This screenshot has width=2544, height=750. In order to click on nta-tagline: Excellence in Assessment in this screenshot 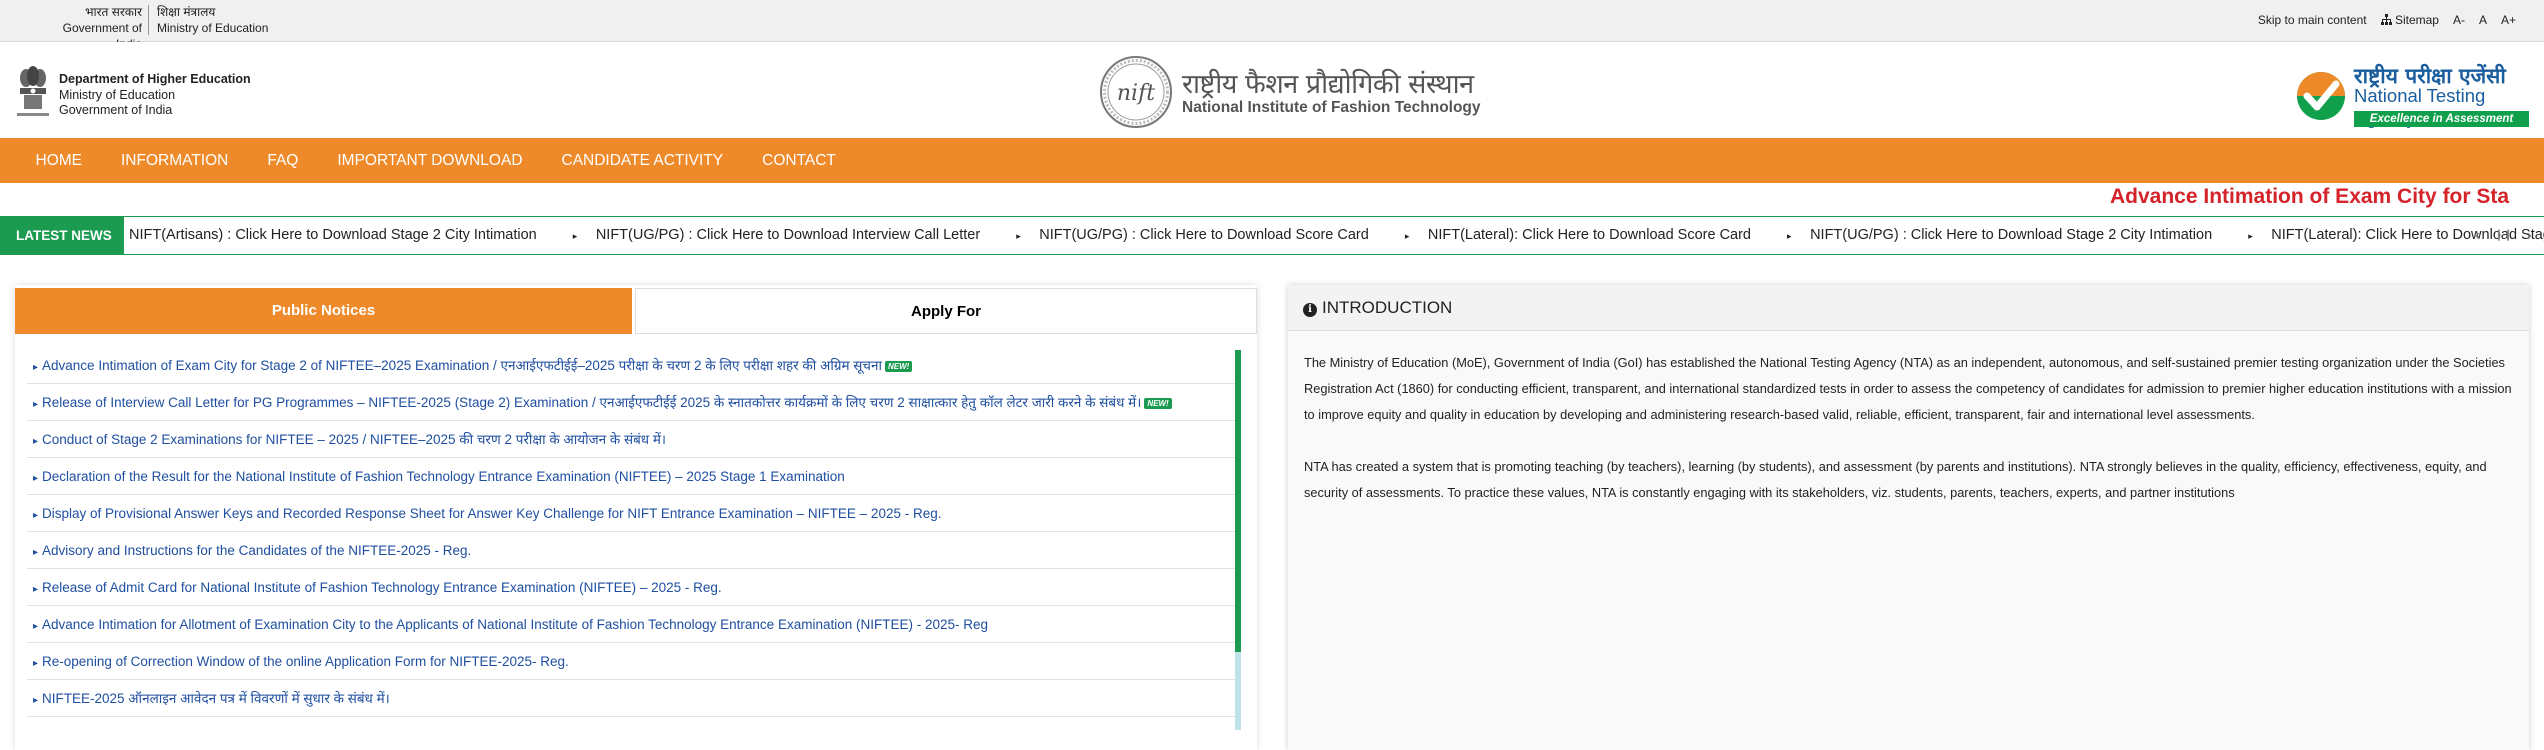, I will do `click(2441, 119)`.